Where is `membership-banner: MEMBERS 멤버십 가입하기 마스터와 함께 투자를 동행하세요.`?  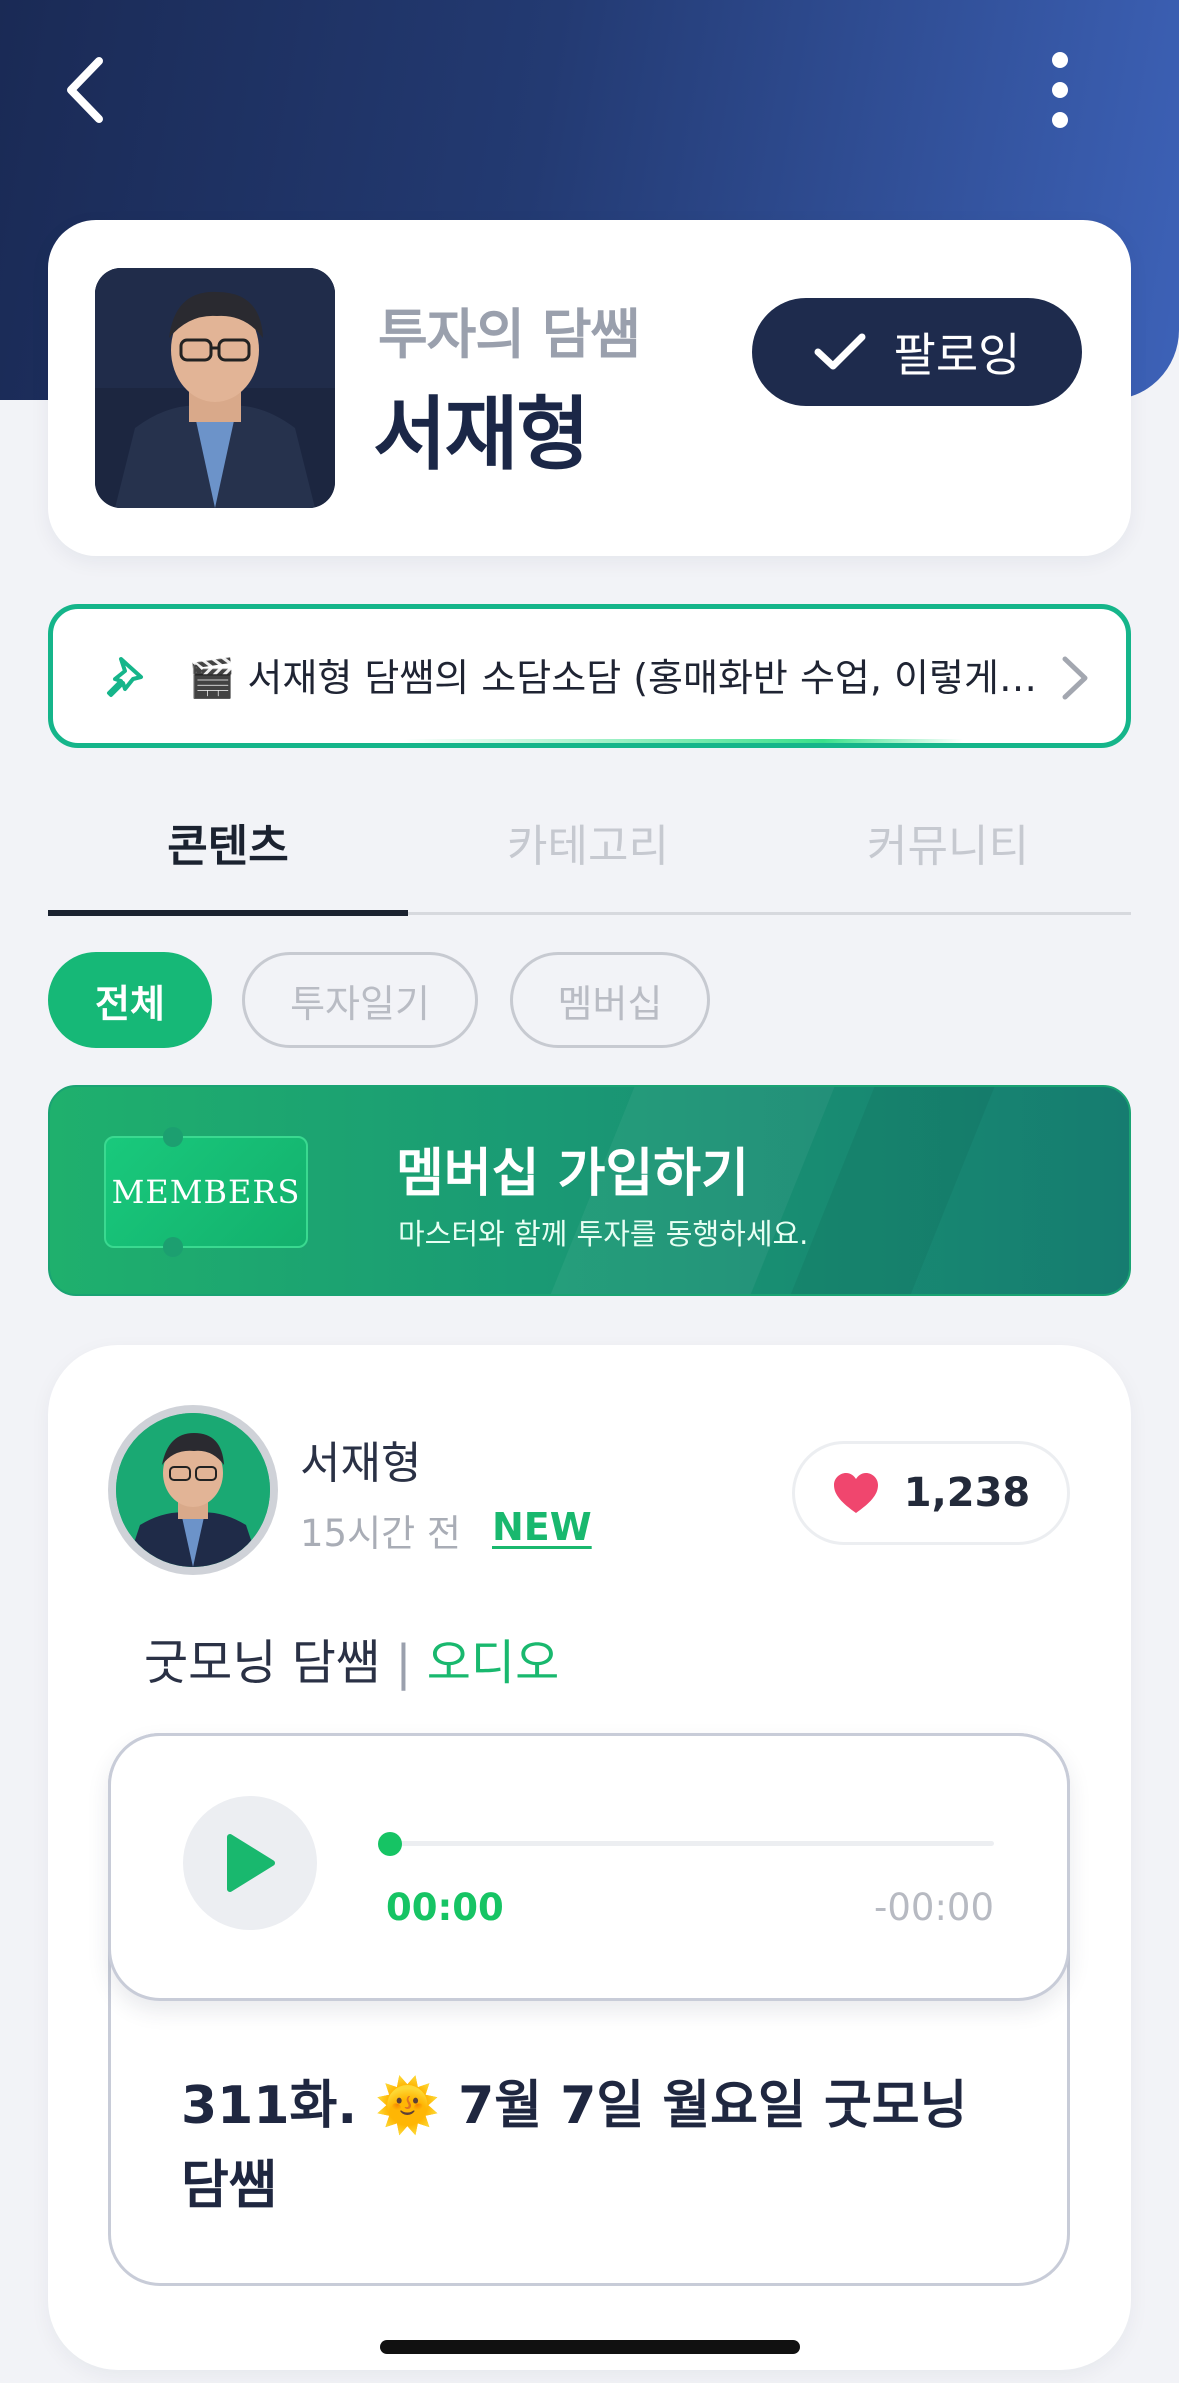
membership-banner: MEMBERS 멤버십 가입하기 마스터와 함께 투자를 동행하세요. is located at coordinates (589, 1190).